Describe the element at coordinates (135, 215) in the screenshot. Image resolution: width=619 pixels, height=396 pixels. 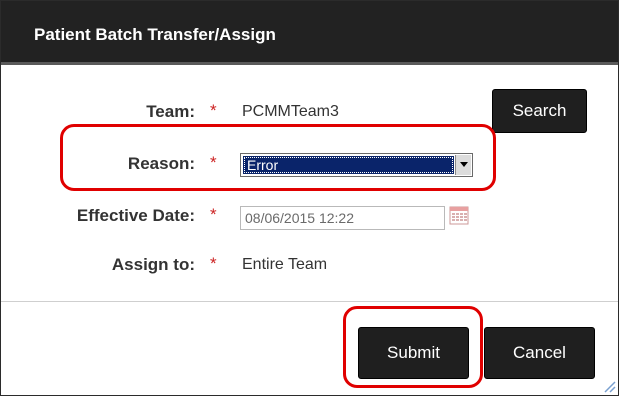
I see `effective-date-label: Effective Date:` at that location.